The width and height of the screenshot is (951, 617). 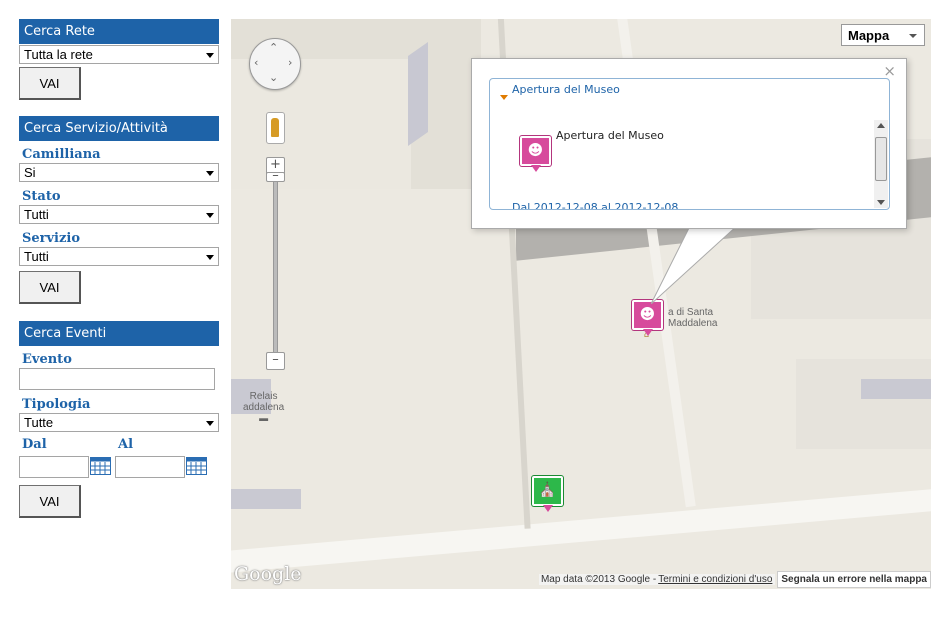 What do you see at coordinates (869, 35) in the screenshot?
I see `map-type-value: Mappa` at bounding box center [869, 35].